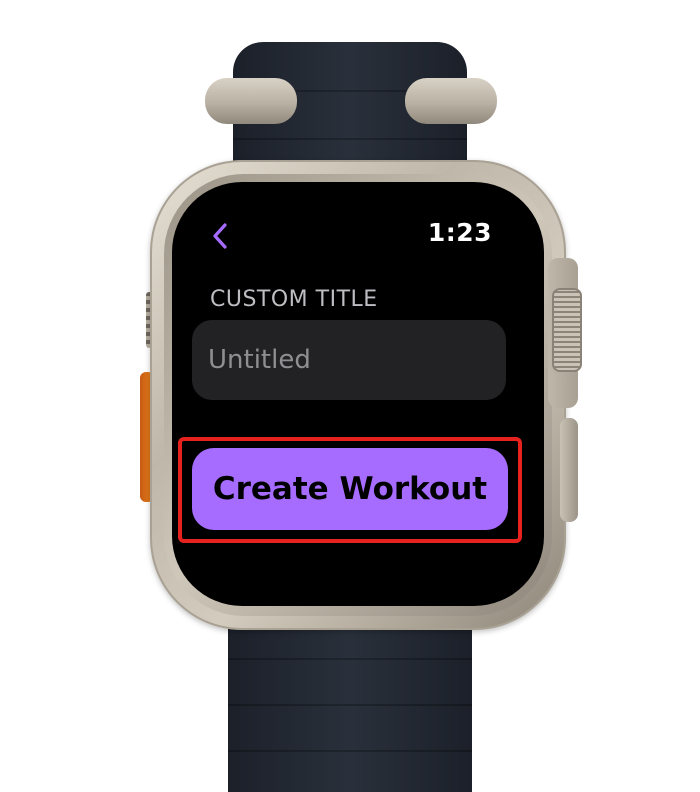  I want to click on side-button, so click(569, 470).